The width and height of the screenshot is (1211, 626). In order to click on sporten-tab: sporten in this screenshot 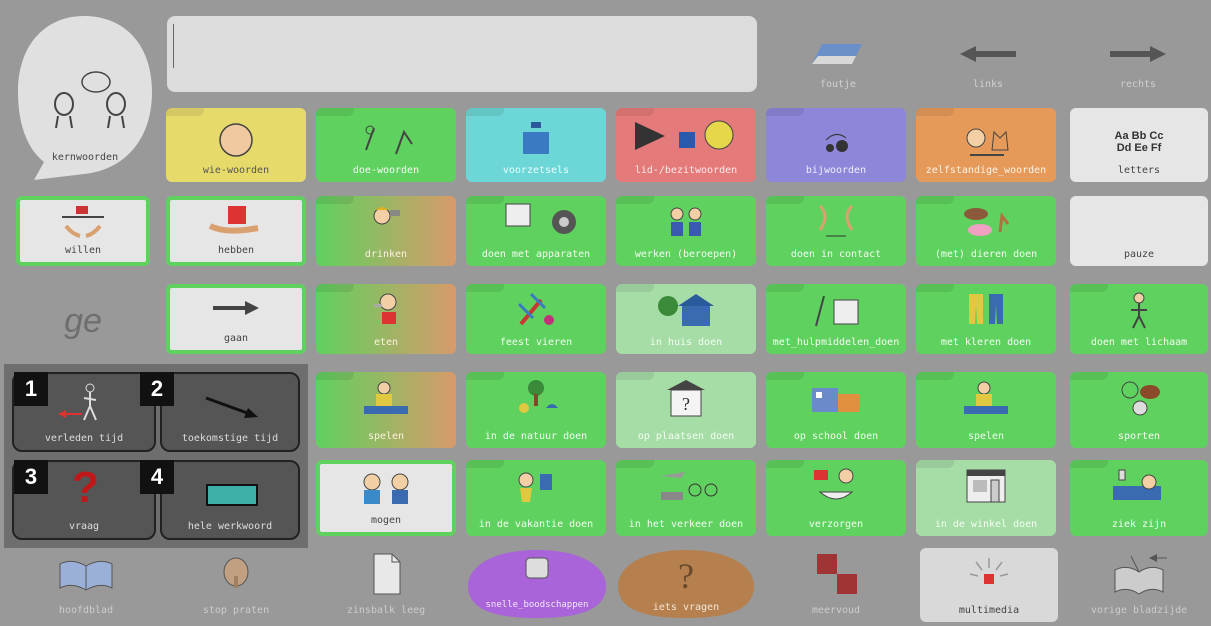, I will do `click(1139, 410)`.